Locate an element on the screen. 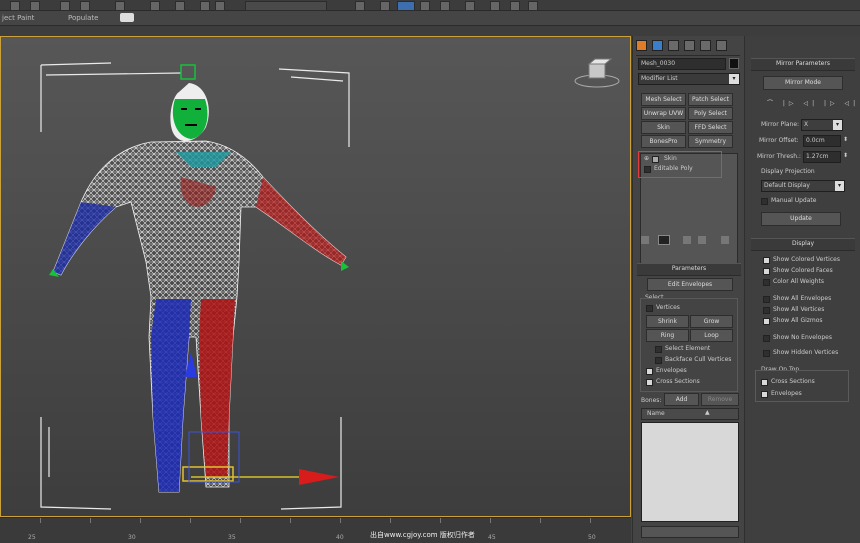  edit-envelopes-button: Edit Envelopes is located at coordinates (690, 284).